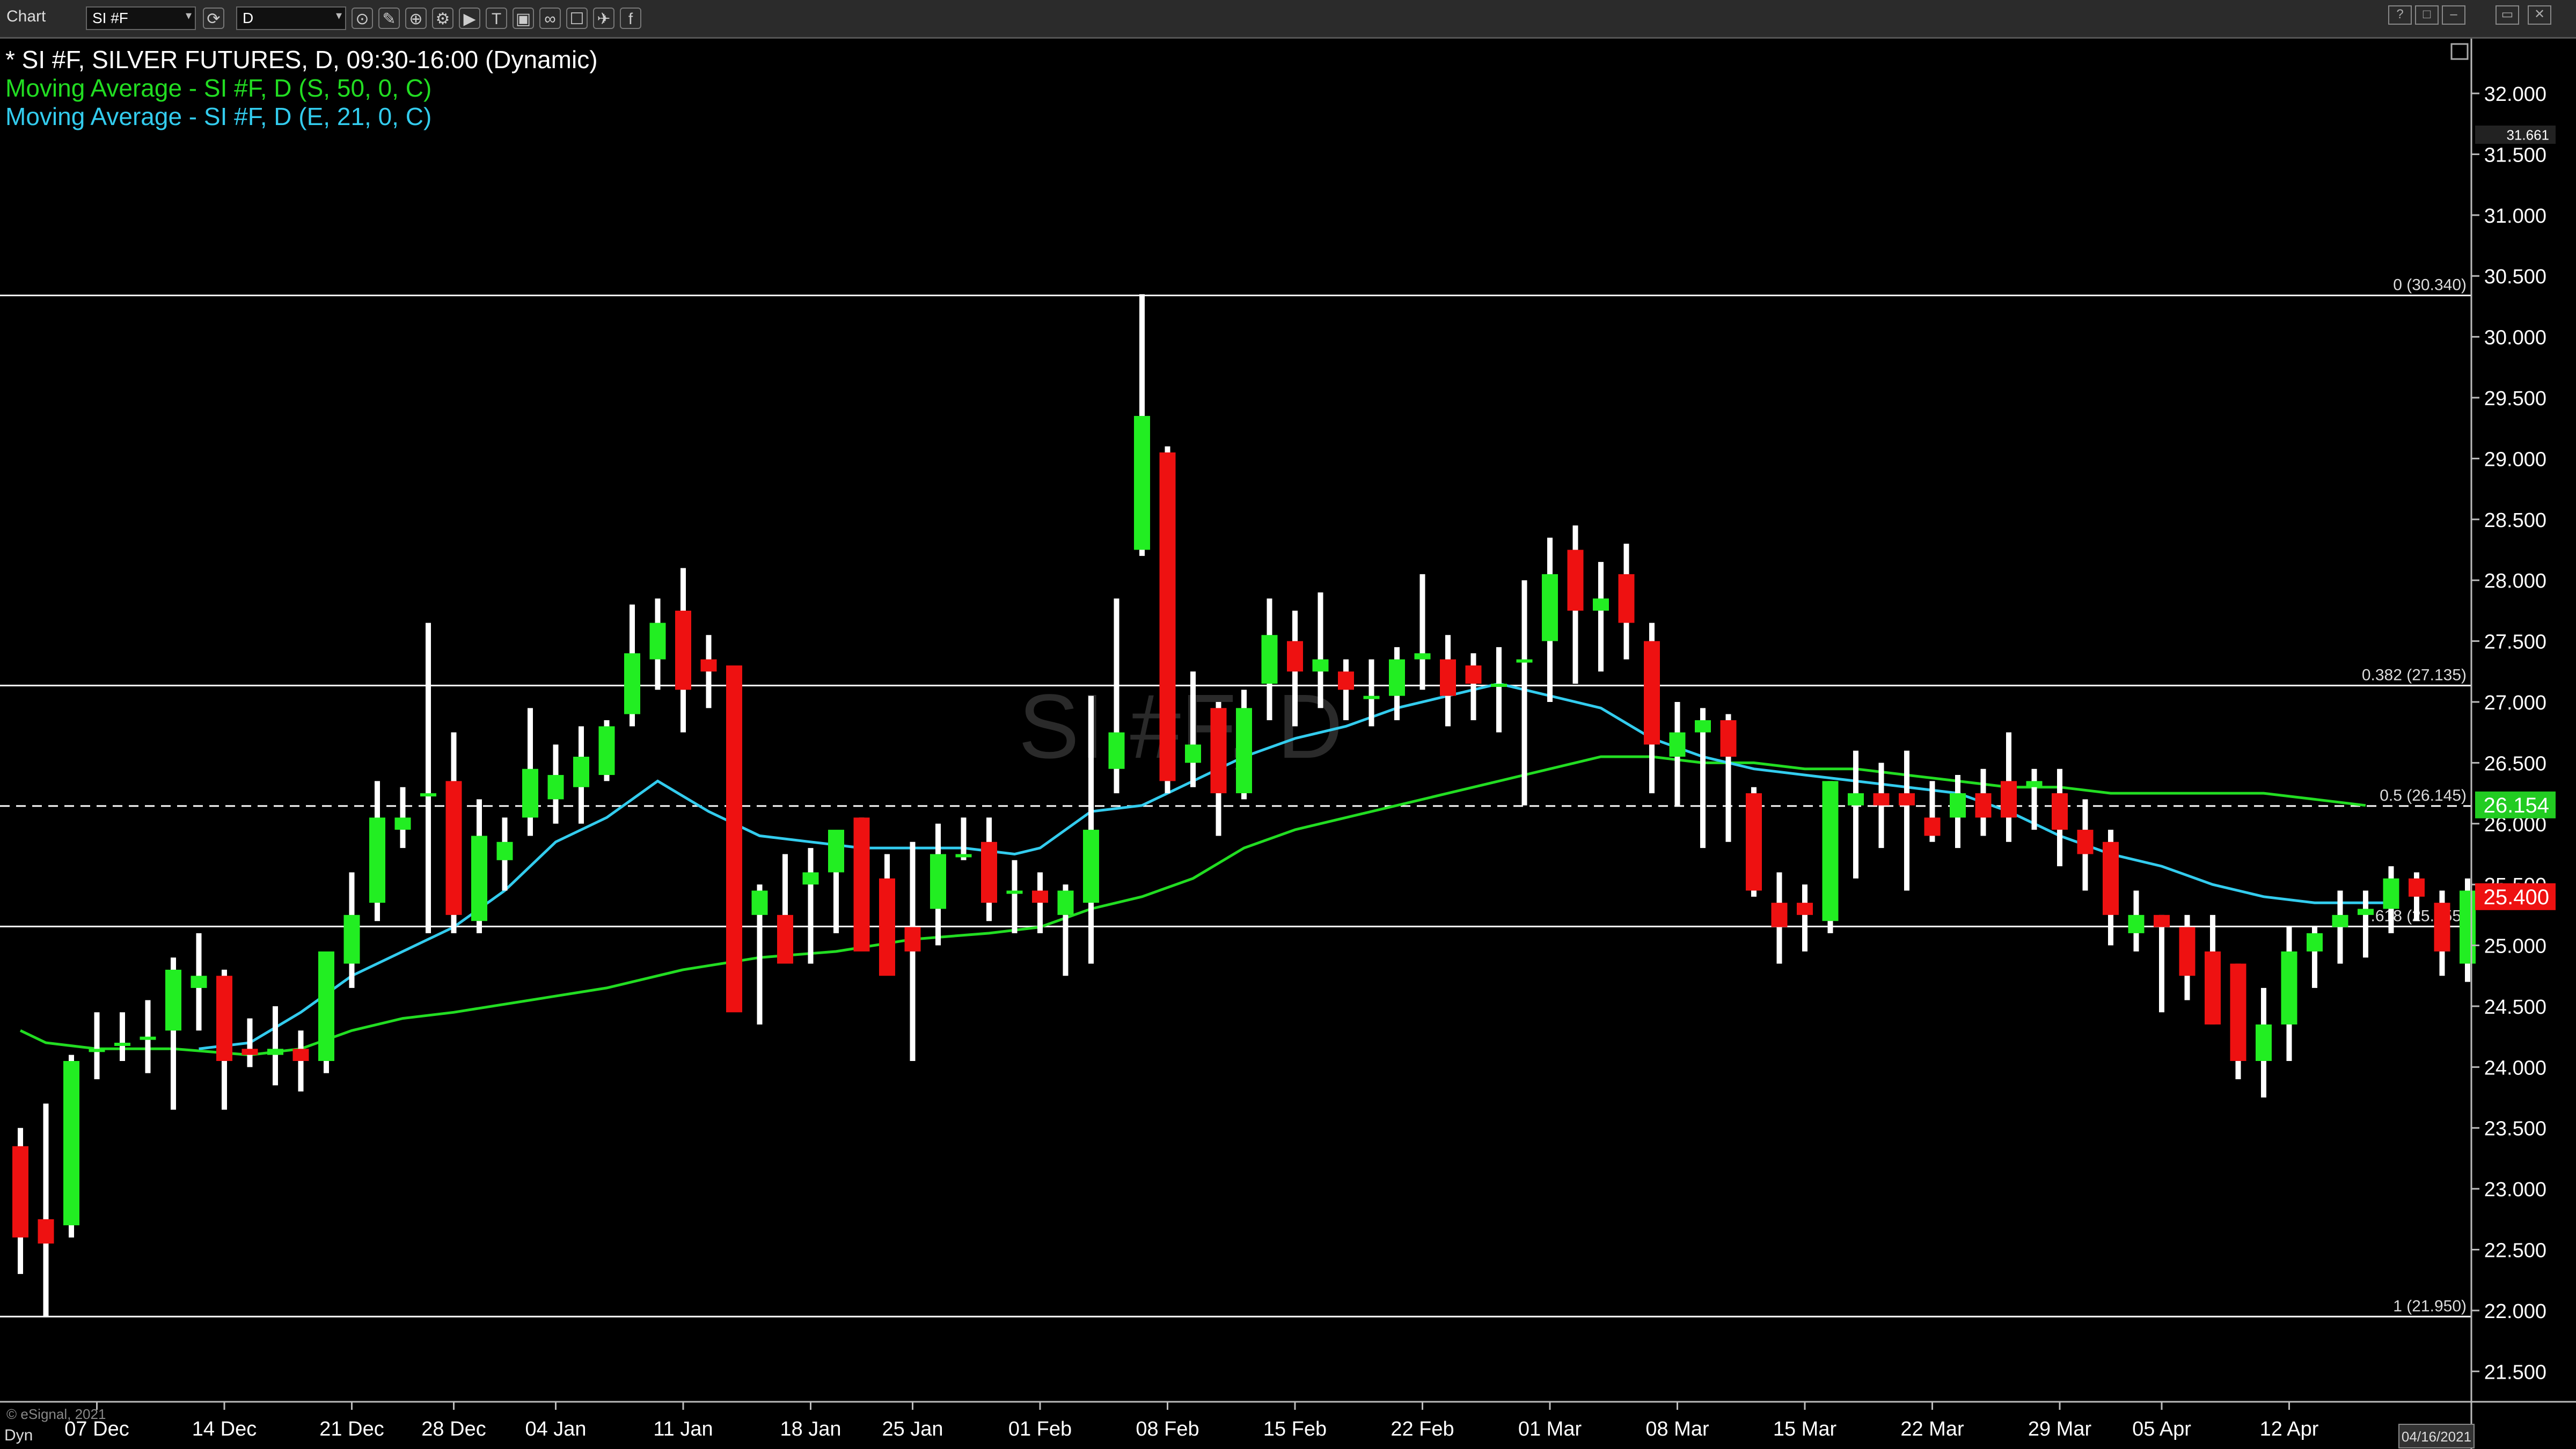 The image size is (2576, 1449). What do you see at coordinates (577, 18) in the screenshot?
I see `chat-icon: ☐` at bounding box center [577, 18].